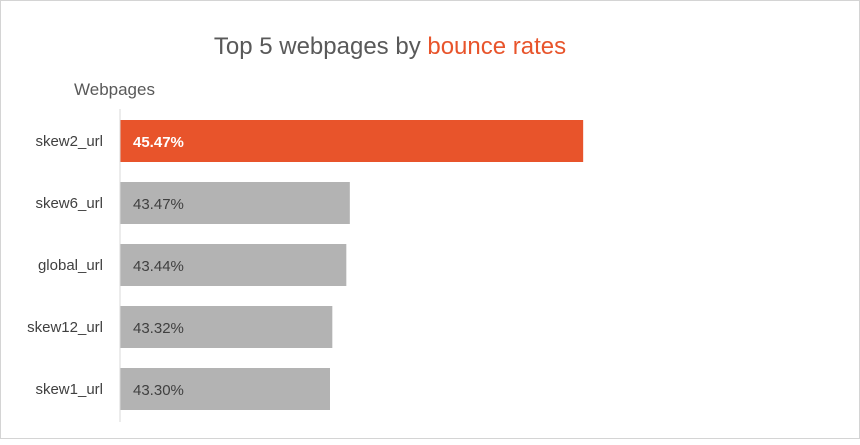 The image size is (860, 445). Describe the element at coordinates (158, 328) in the screenshot. I see `value-label-skew12_url: 43.32%` at that location.